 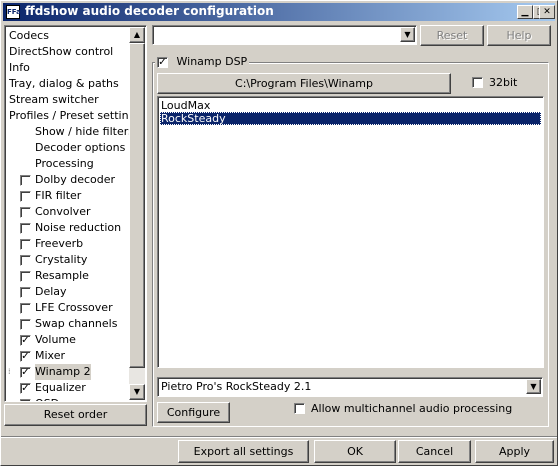 I want to click on footer-separator, so click(x=279, y=437).